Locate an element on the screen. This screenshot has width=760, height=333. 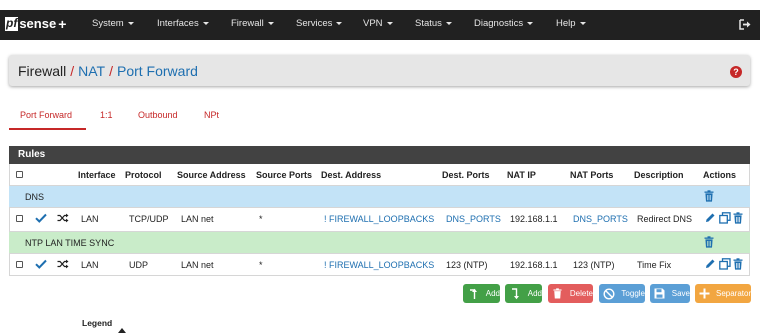
rule-nat-ports: 123 (NTP) is located at coordinates (594, 265).